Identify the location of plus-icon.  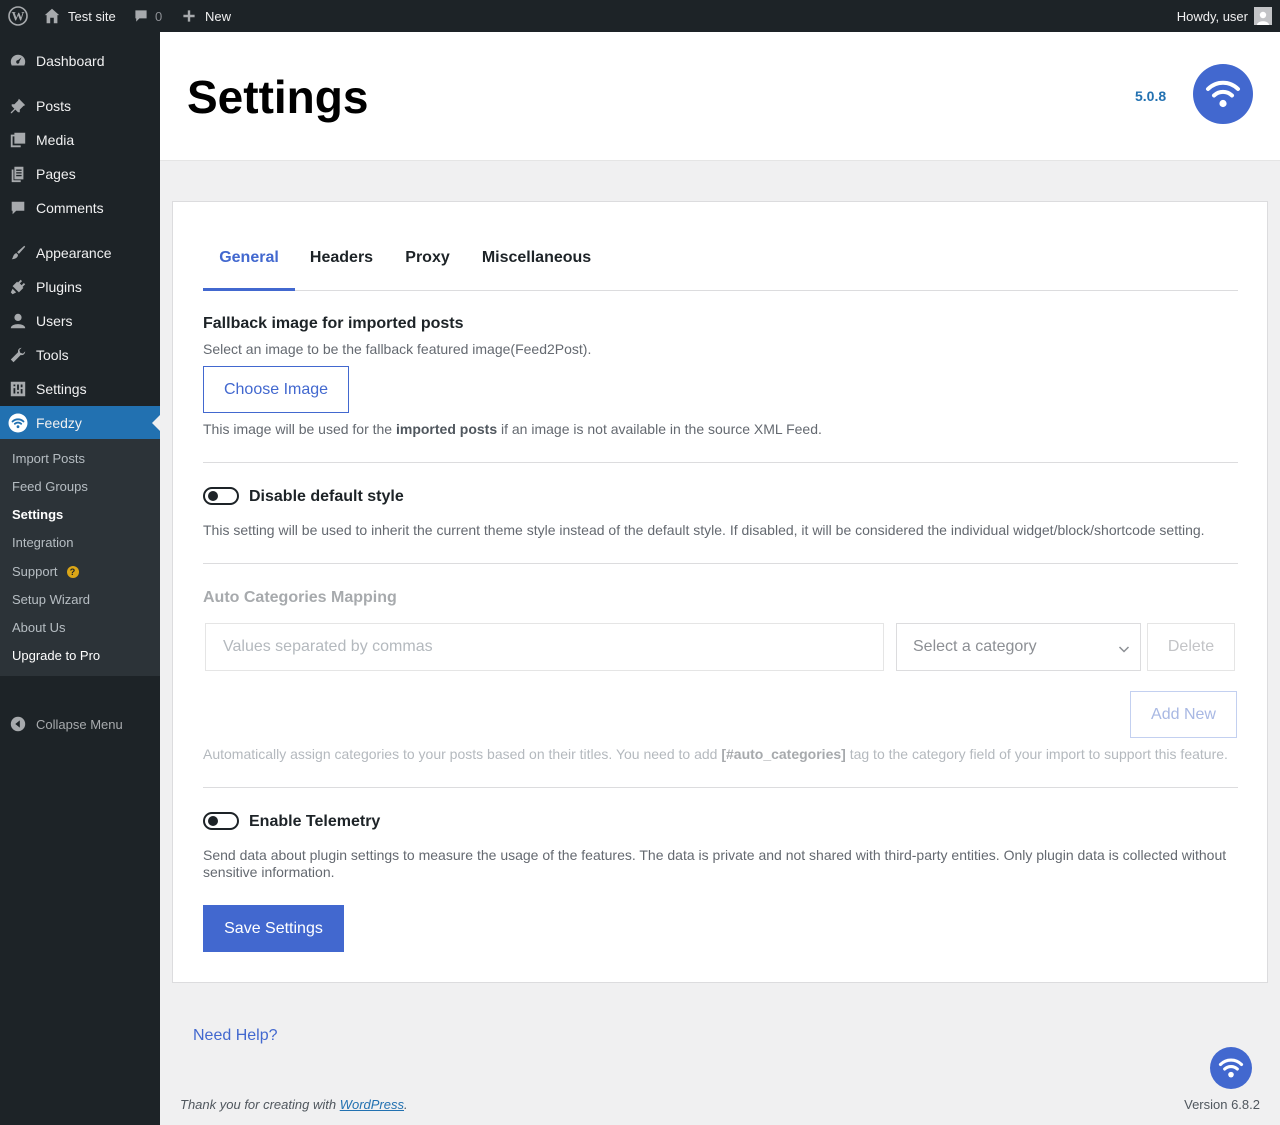
(189, 16).